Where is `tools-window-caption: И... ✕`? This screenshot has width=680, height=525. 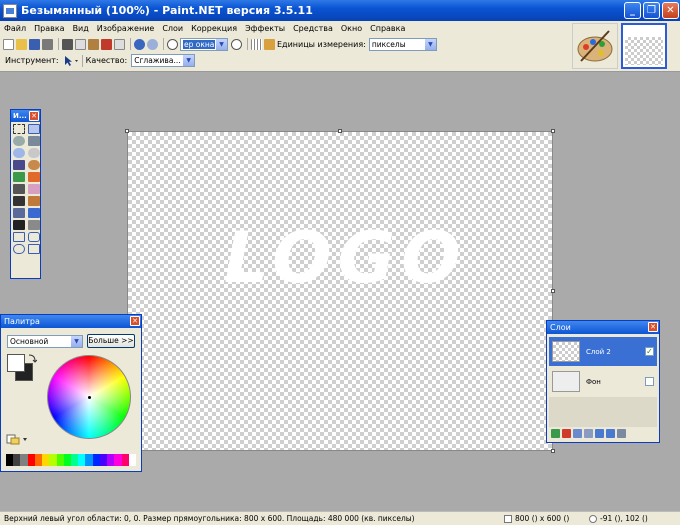
tools-window-caption: И... ✕ is located at coordinates (25, 116).